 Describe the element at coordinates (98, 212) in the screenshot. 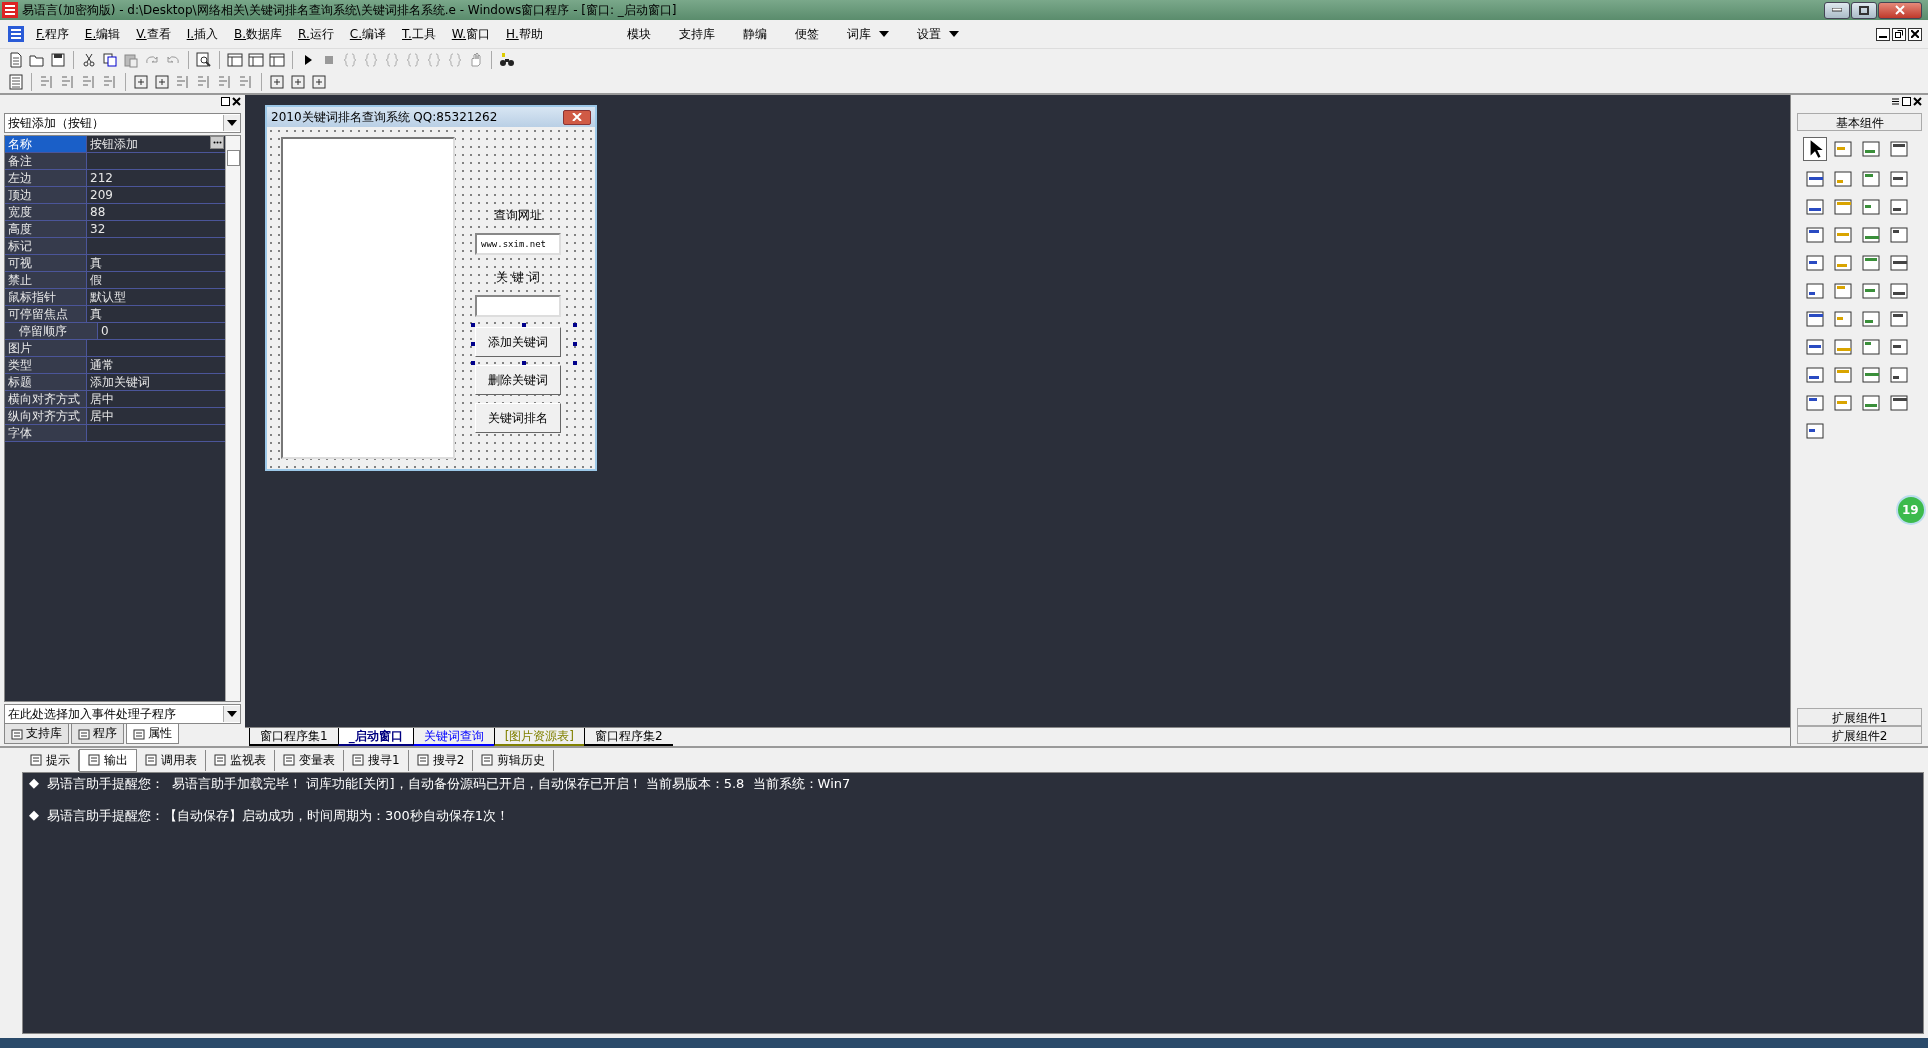

I see `property-value: 88` at that location.